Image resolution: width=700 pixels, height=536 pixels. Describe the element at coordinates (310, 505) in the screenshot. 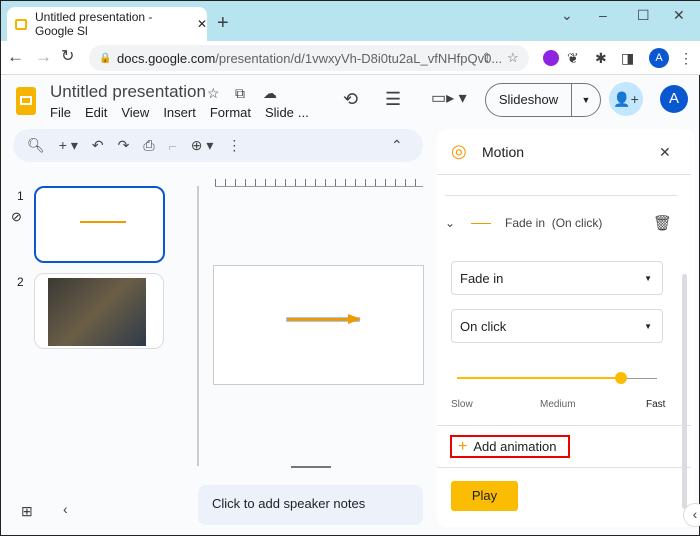

I see `speaker-notes: Click to add speaker notes` at that location.